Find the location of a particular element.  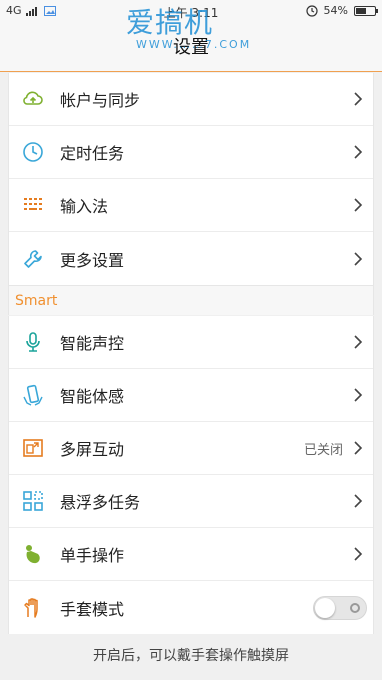

status-right: 54% is located at coordinates (341, 10).